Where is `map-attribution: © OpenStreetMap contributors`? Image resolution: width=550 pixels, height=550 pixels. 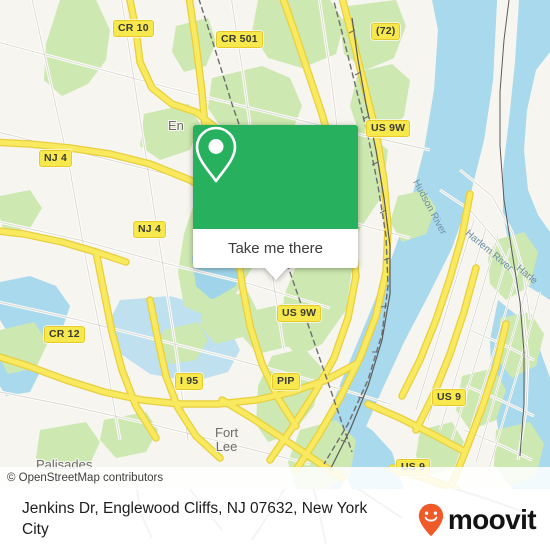 map-attribution: © OpenStreetMap contributors is located at coordinates (275, 478).